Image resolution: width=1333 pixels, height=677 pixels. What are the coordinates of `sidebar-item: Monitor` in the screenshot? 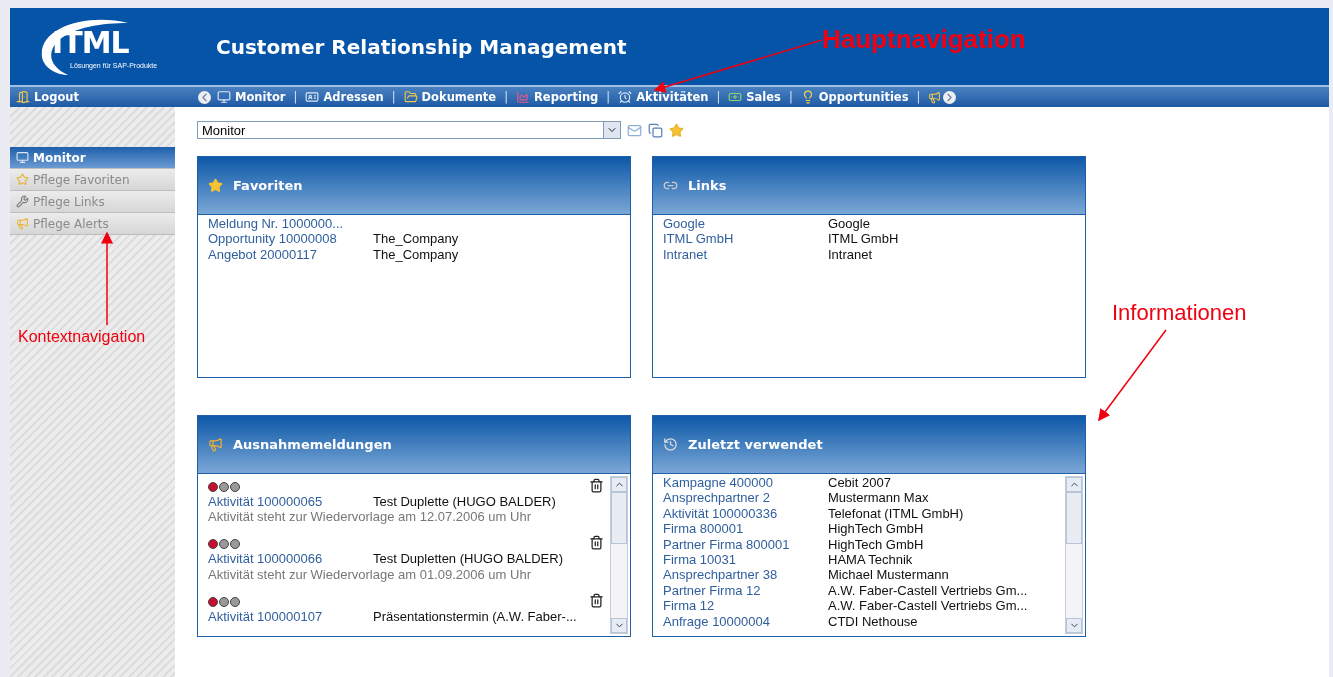 It's located at (92, 158).